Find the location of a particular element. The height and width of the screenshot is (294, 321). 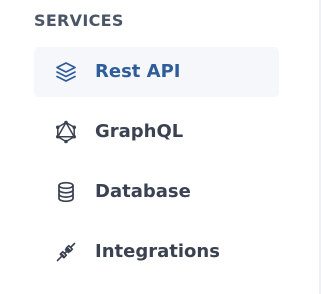

sidebar-item-database: Database is located at coordinates (156, 192).